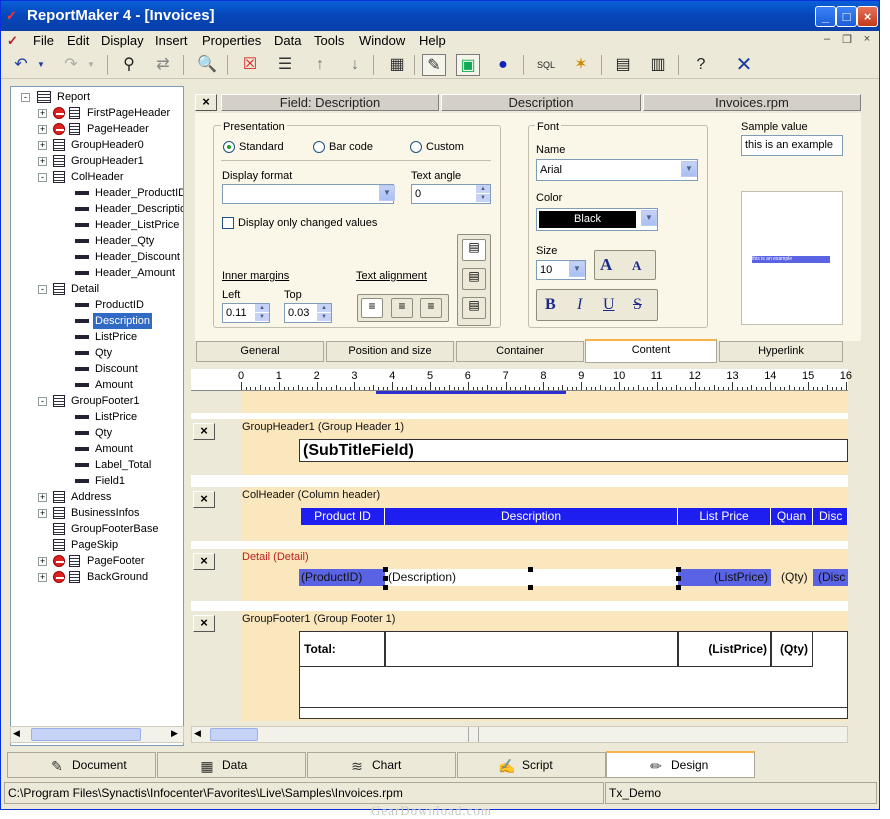  Describe the element at coordinates (15, 41) in the screenshot. I see `document-menu-icon: ✓` at that location.